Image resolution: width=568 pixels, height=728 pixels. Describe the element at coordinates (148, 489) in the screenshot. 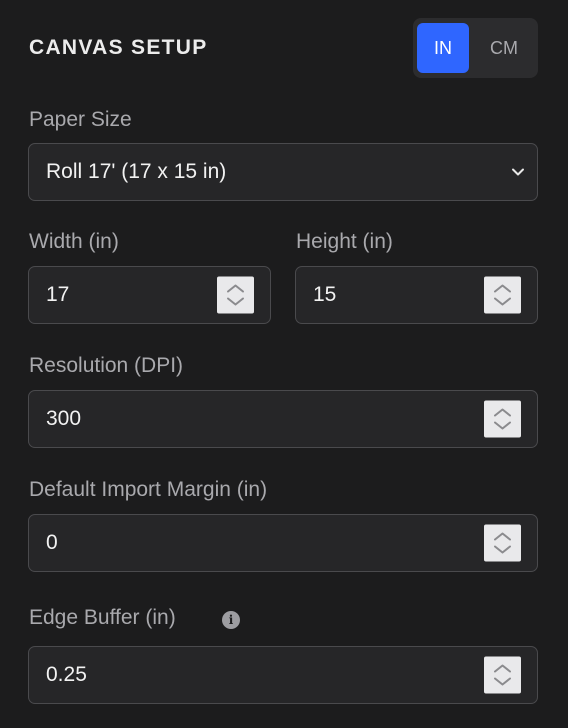

I see `import-margin-label: Default Import Margin (in)` at that location.